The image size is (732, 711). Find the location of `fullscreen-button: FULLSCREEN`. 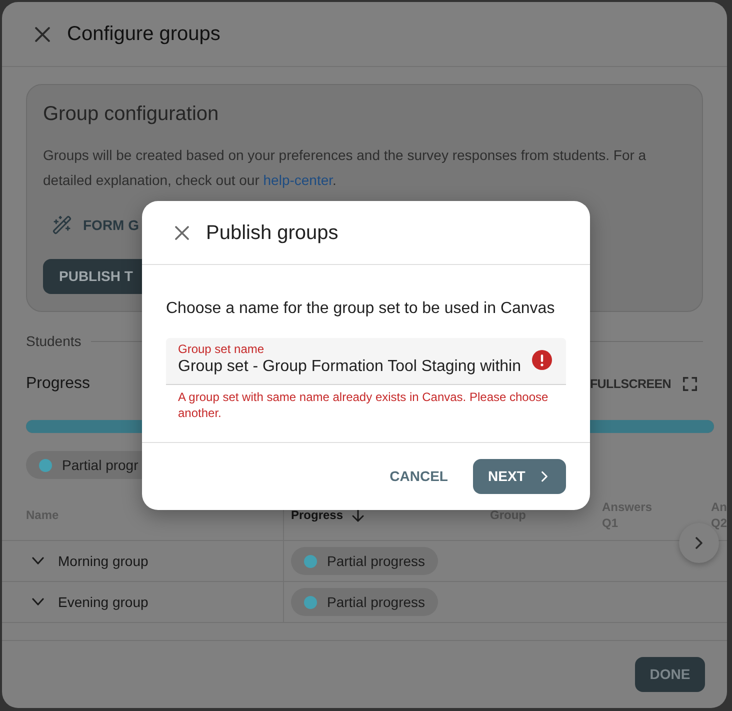

fullscreen-button: FULLSCREEN is located at coordinates (646, 384).